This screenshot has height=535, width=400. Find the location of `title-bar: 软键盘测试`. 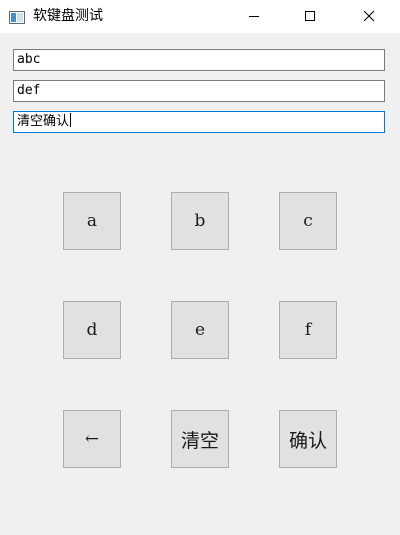

title-bar: 软键盘测试 is located at coordinates (200, 16).